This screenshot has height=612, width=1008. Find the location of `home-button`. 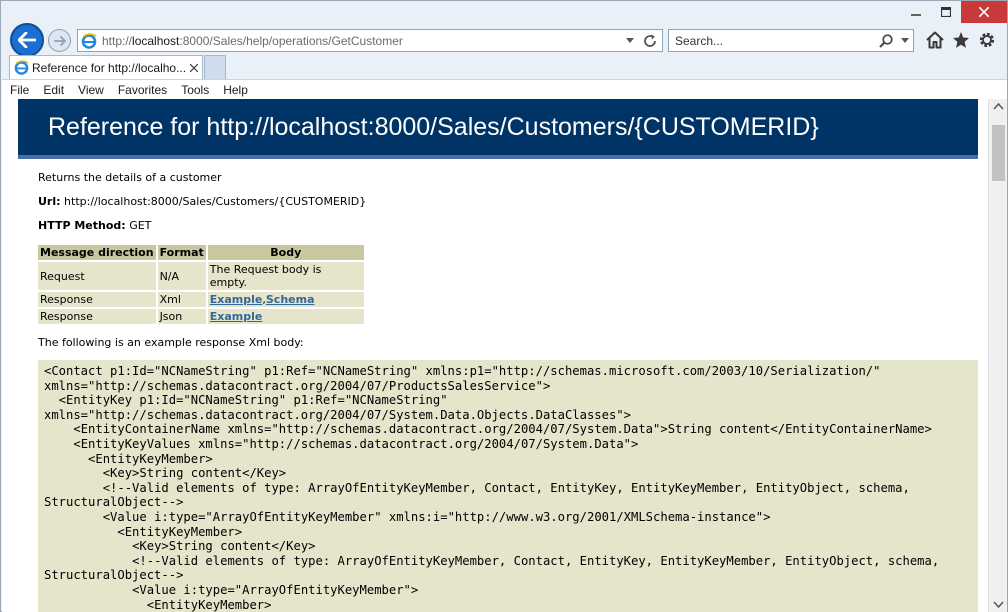

home-button is located at coordinates (935, 40).